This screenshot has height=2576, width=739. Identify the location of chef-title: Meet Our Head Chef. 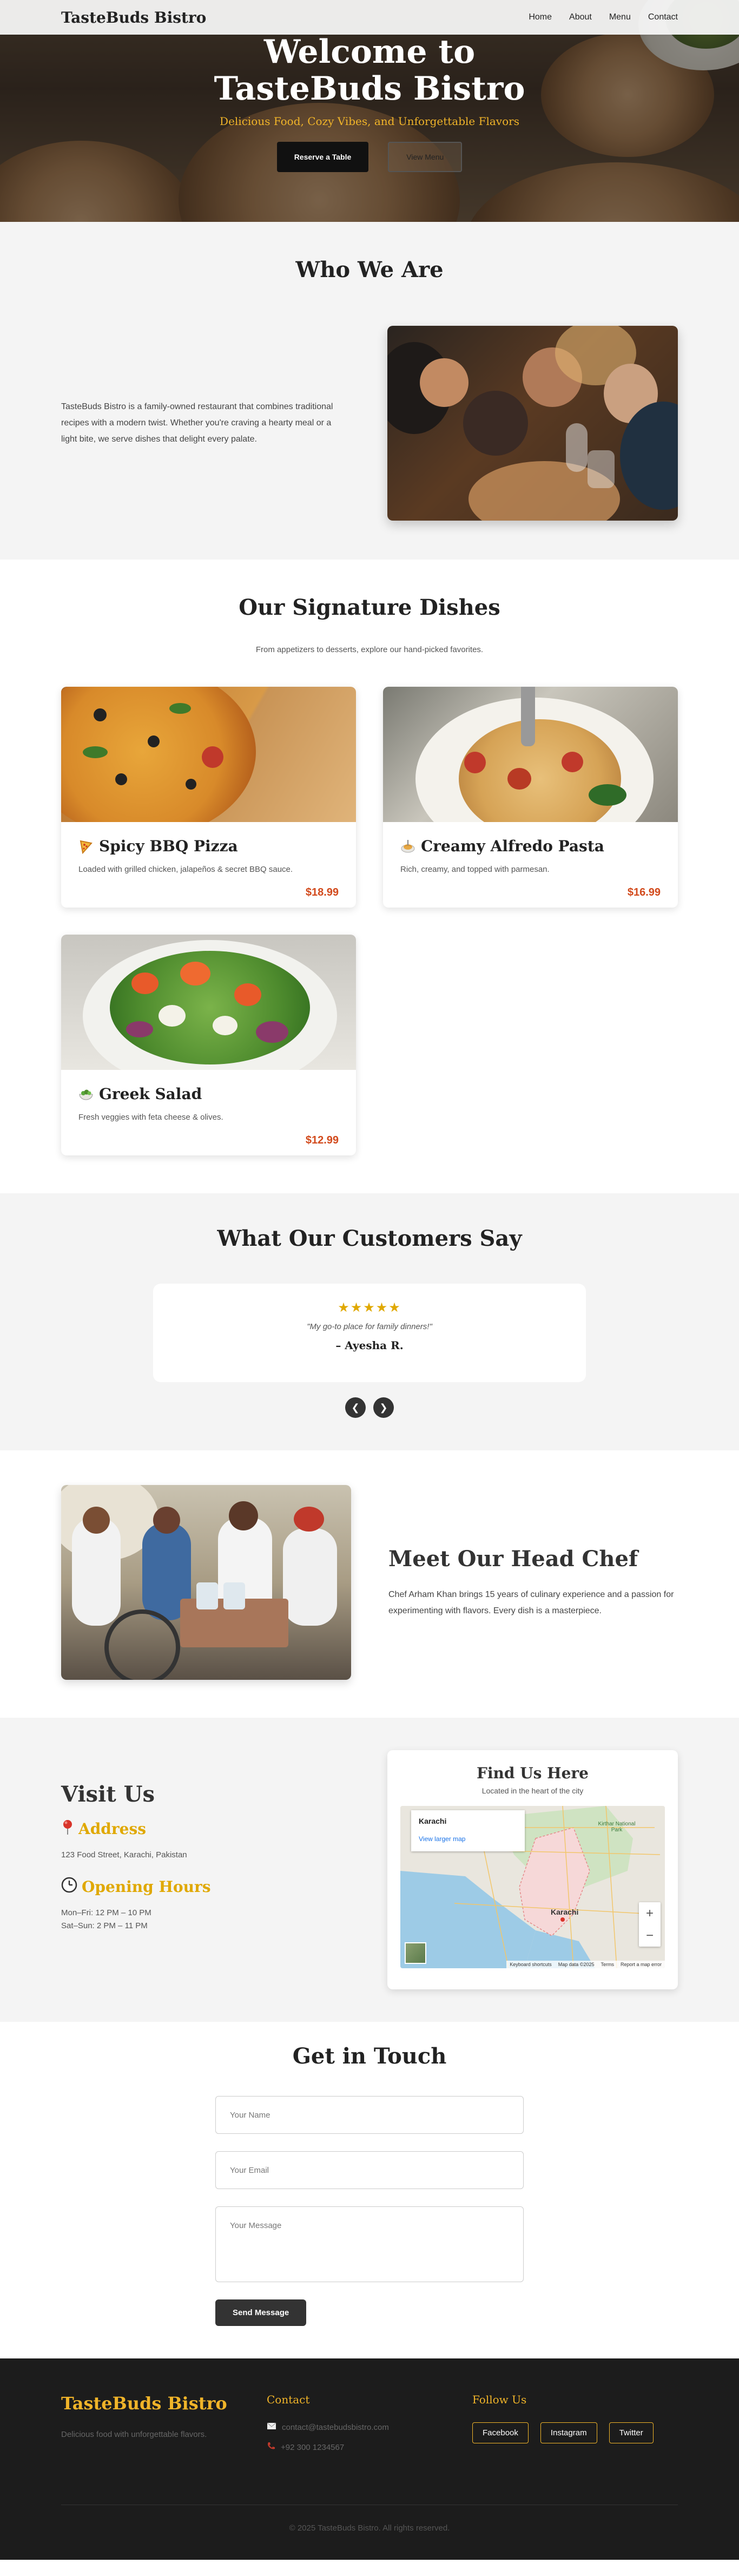
(513, 1559).